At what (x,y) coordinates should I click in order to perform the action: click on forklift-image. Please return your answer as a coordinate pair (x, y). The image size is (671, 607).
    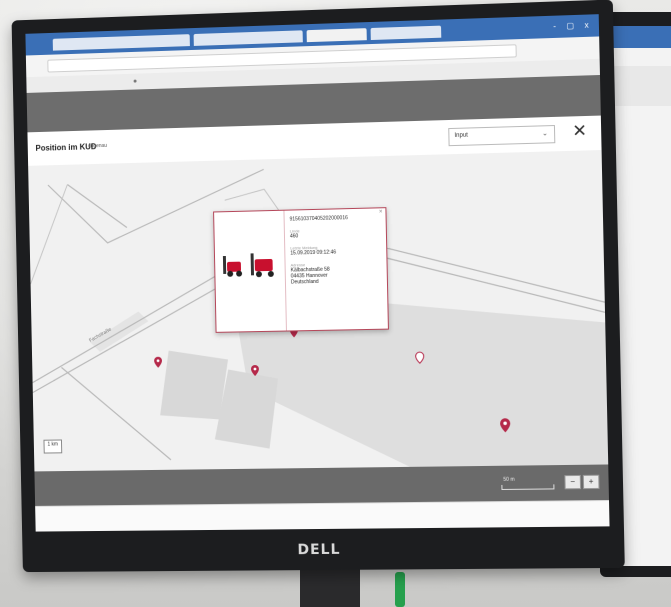
    Looking at the image, I should click on (250, 271).